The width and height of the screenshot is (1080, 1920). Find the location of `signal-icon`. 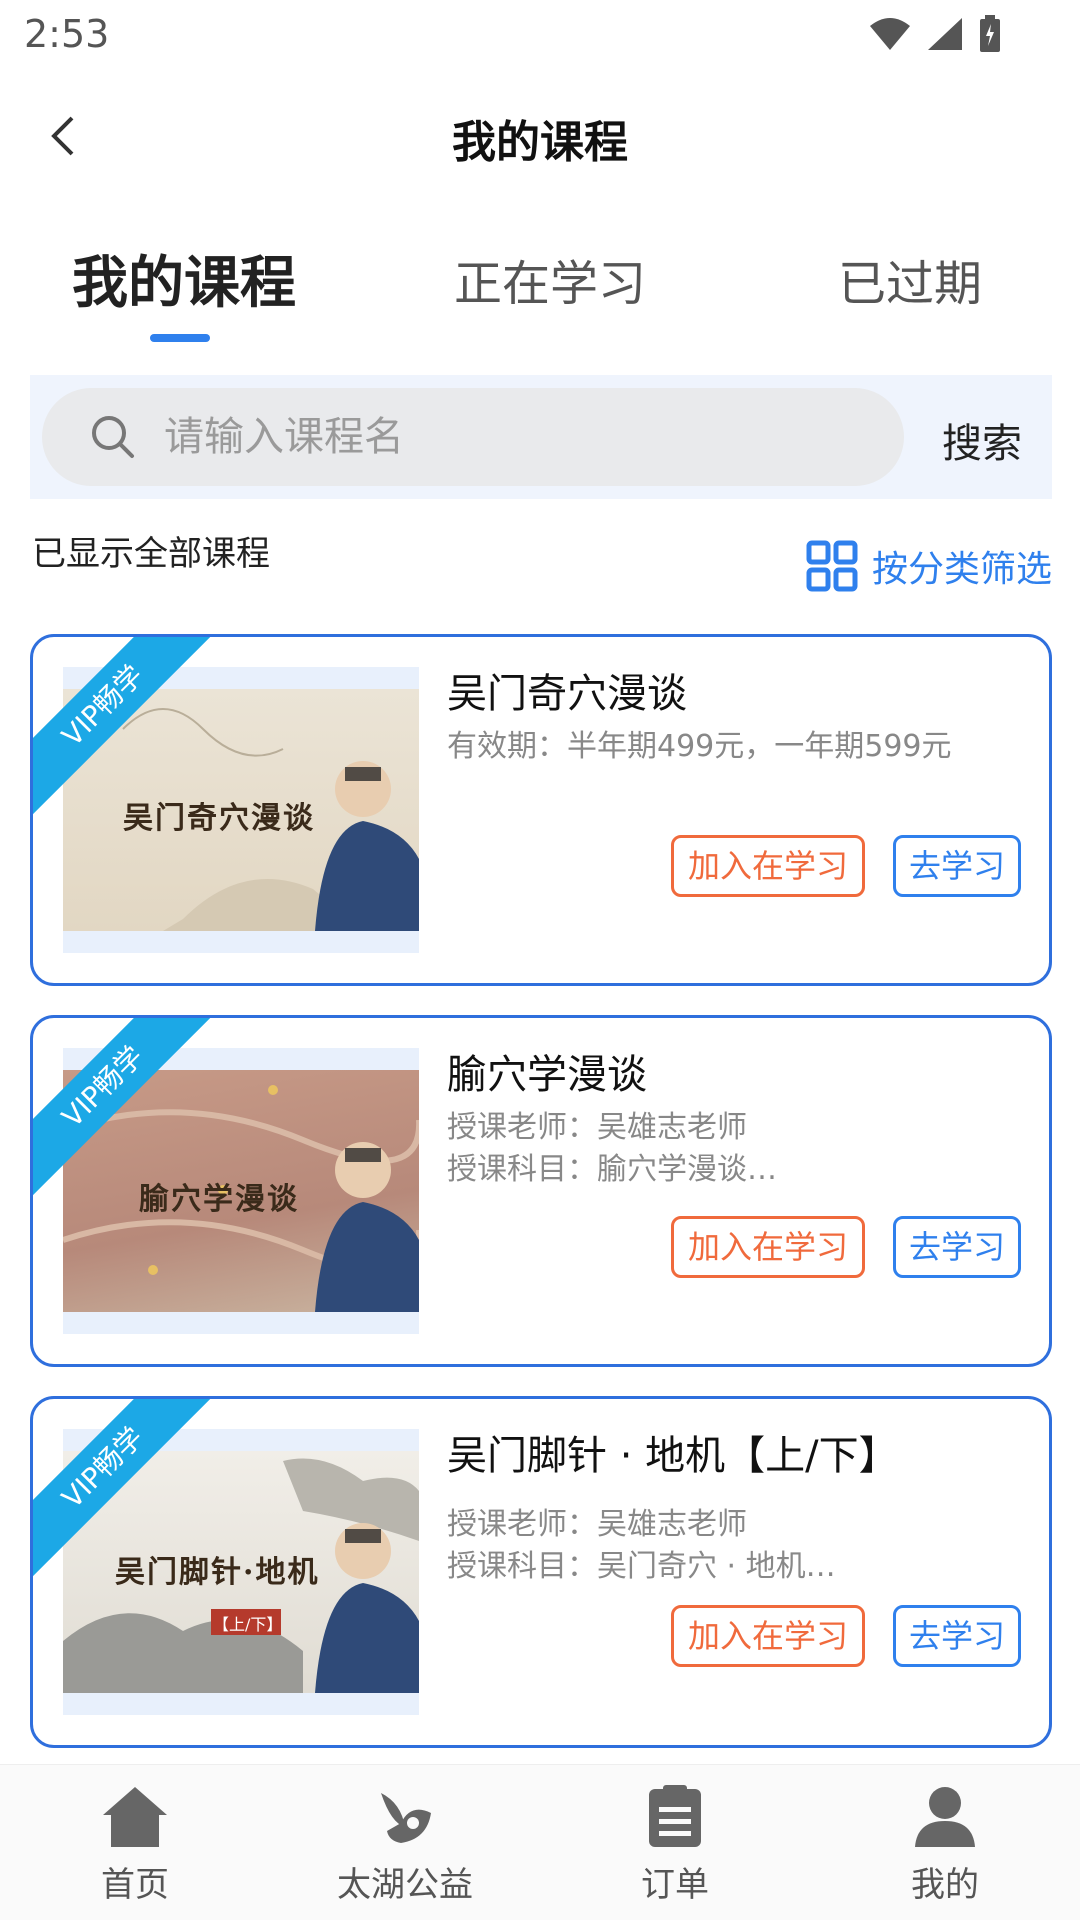

signal-icon is located at coordinates (945, 34).